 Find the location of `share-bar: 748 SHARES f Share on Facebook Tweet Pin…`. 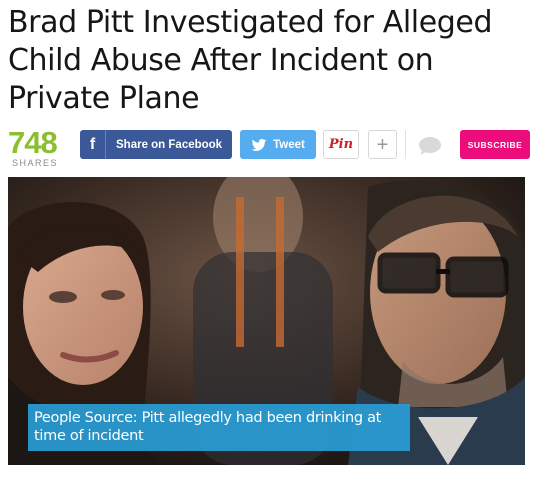

share-bar: 748 SHARES f Share on Facebook Tweet Pin… is located at coordinates (269, 148).